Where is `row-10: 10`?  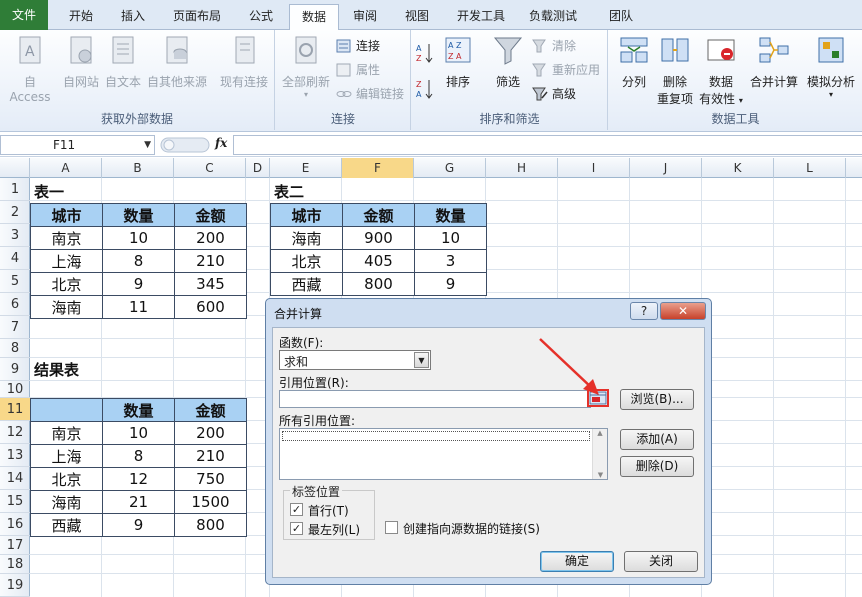 row-10: 10 is located at coordinates (15, 389).